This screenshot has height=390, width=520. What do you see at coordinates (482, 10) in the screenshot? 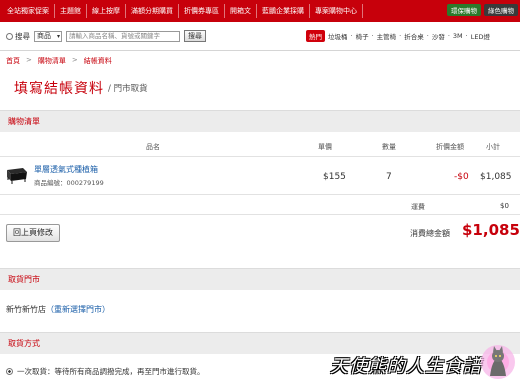
I see `promo-badges: 環保購物 綠色購物` at bounding box center [482, 10].